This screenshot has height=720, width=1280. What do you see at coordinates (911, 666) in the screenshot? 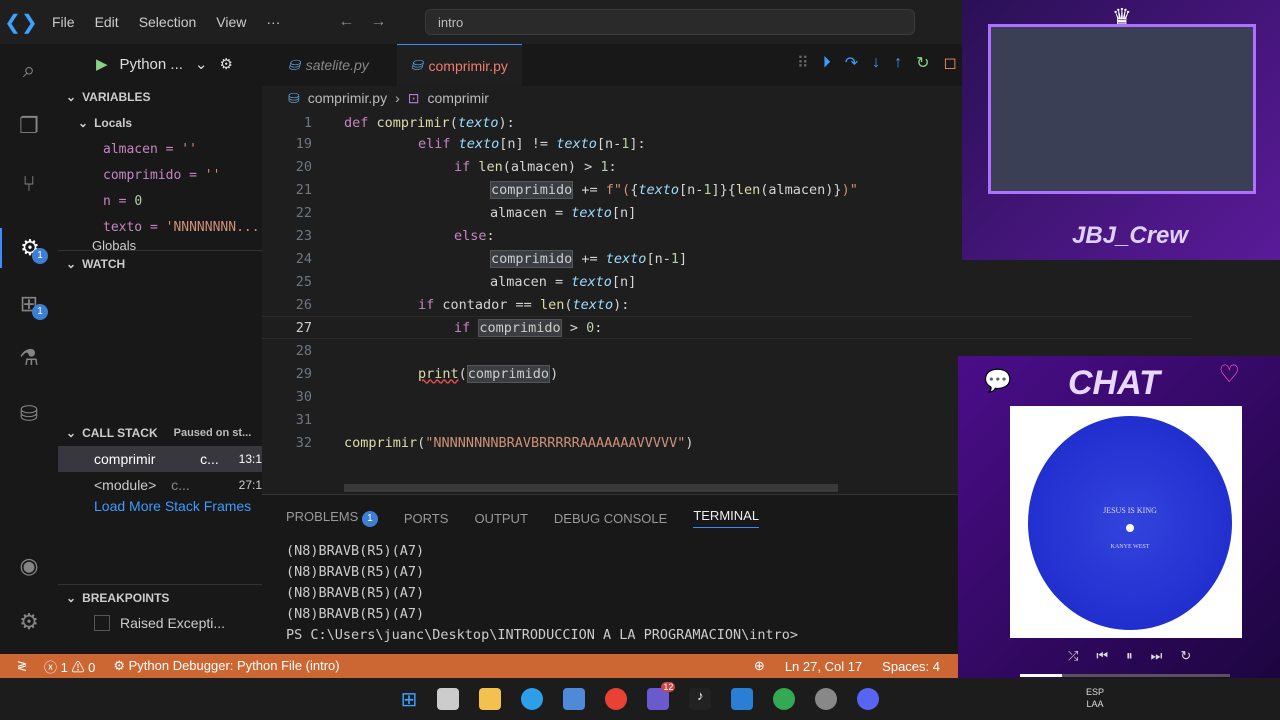
I see `indentation: Spaces: 4` at bounding box center [911, 666].